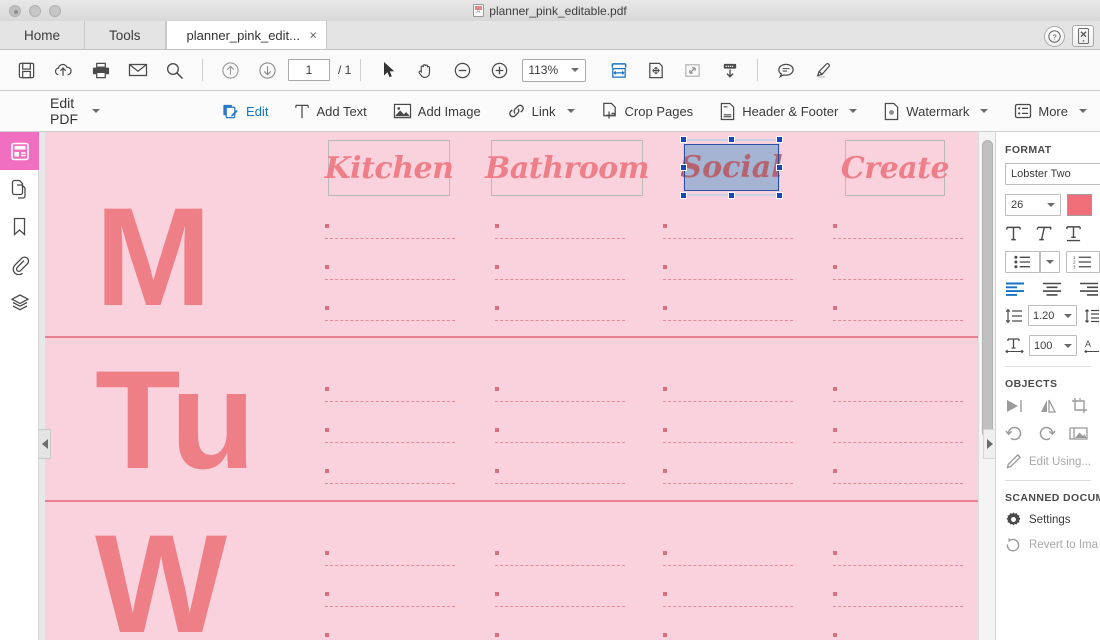 The height and width of the screenshot is (640, 1100). Describe the element at coordinates (1089, 289) in the screenshot. I see `align-right-icon` at that location.